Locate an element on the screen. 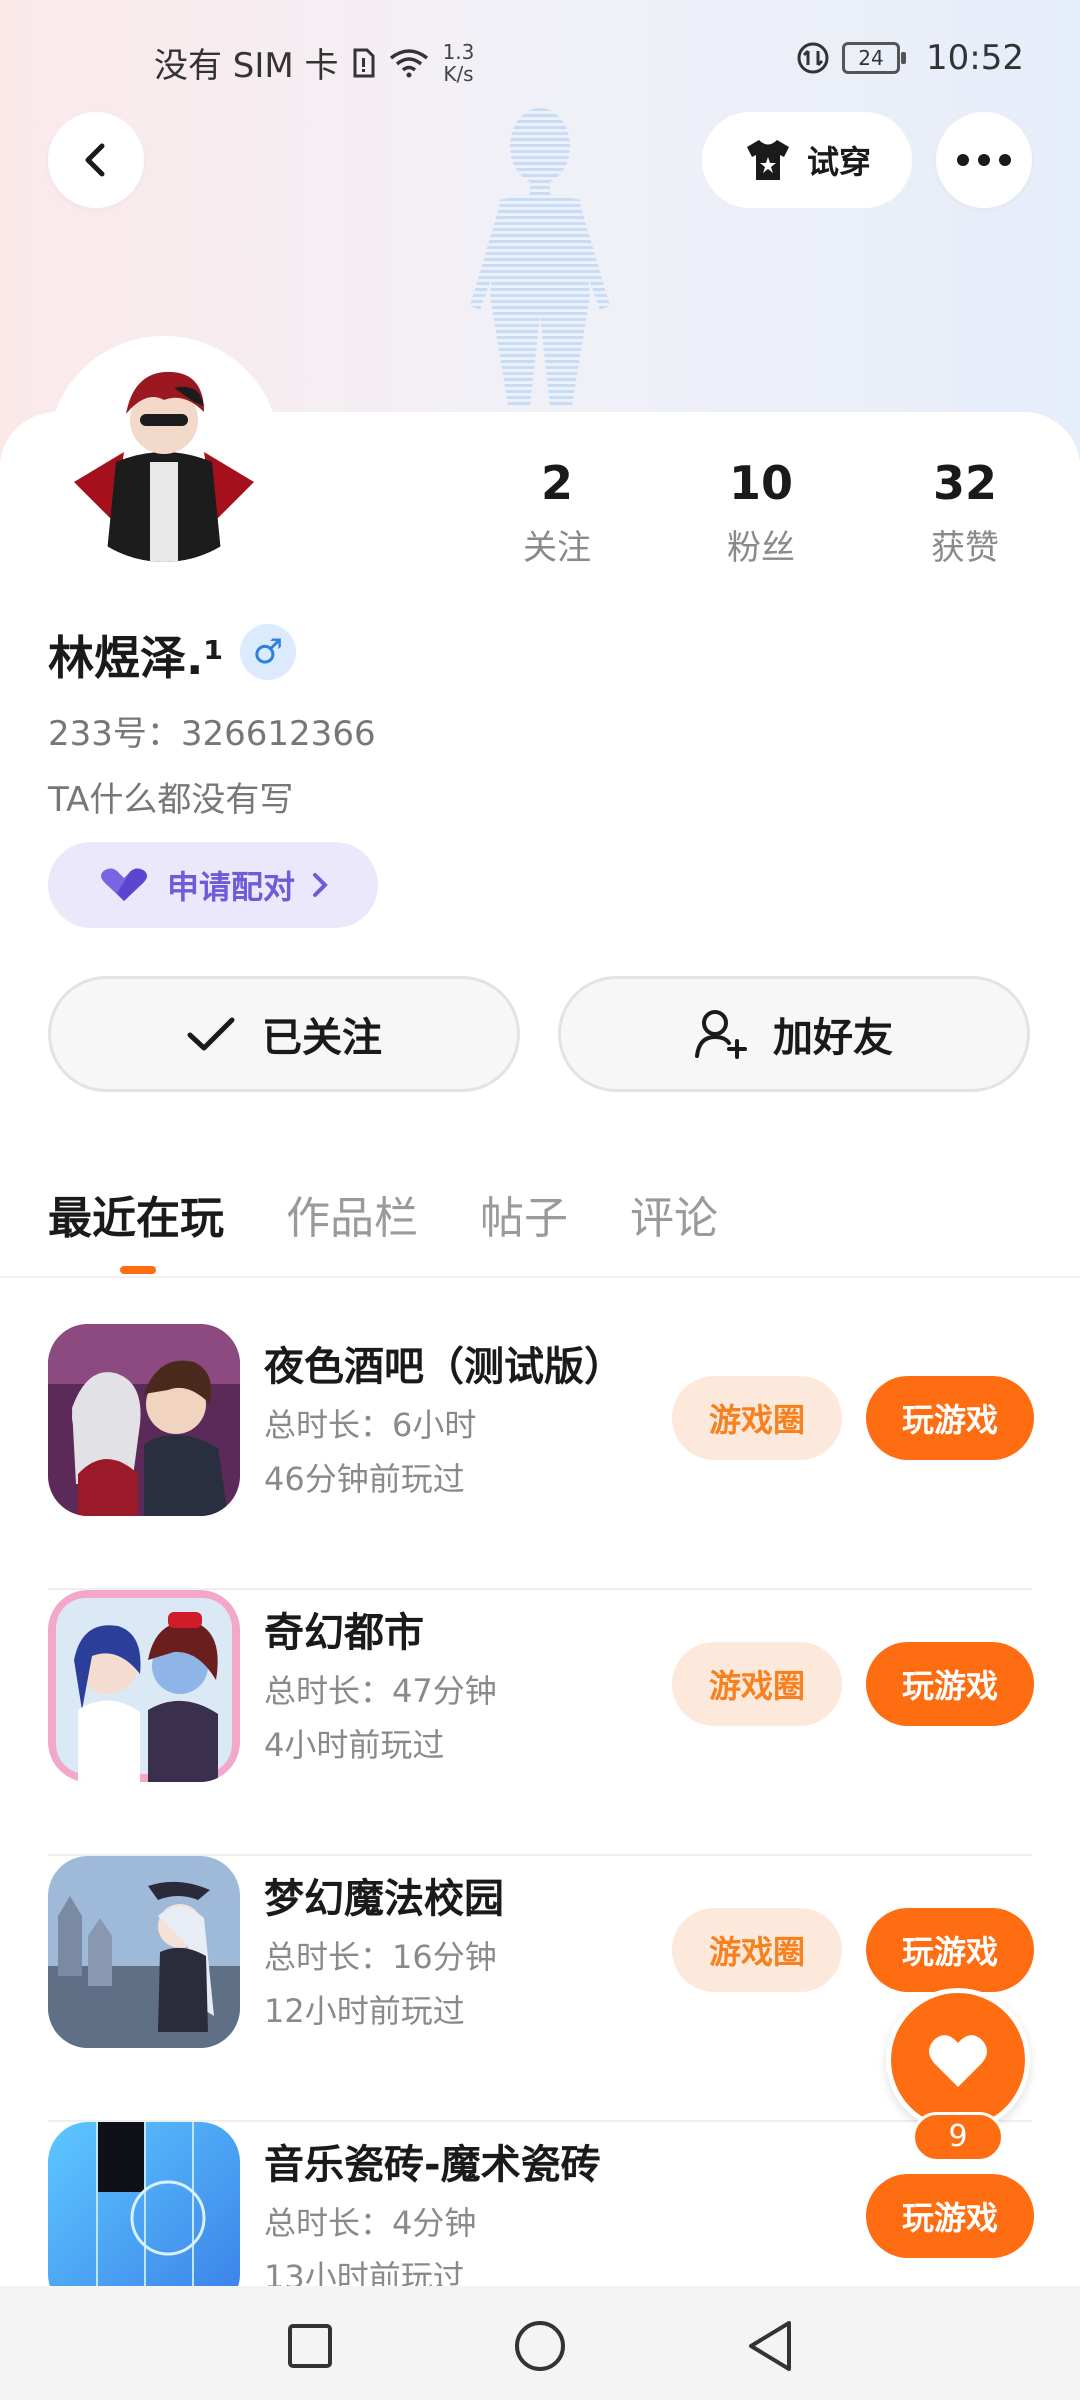 The image size is (1080, 2400). play-game-button-1: 玩游戏 is located at coordinates (950, 1418).